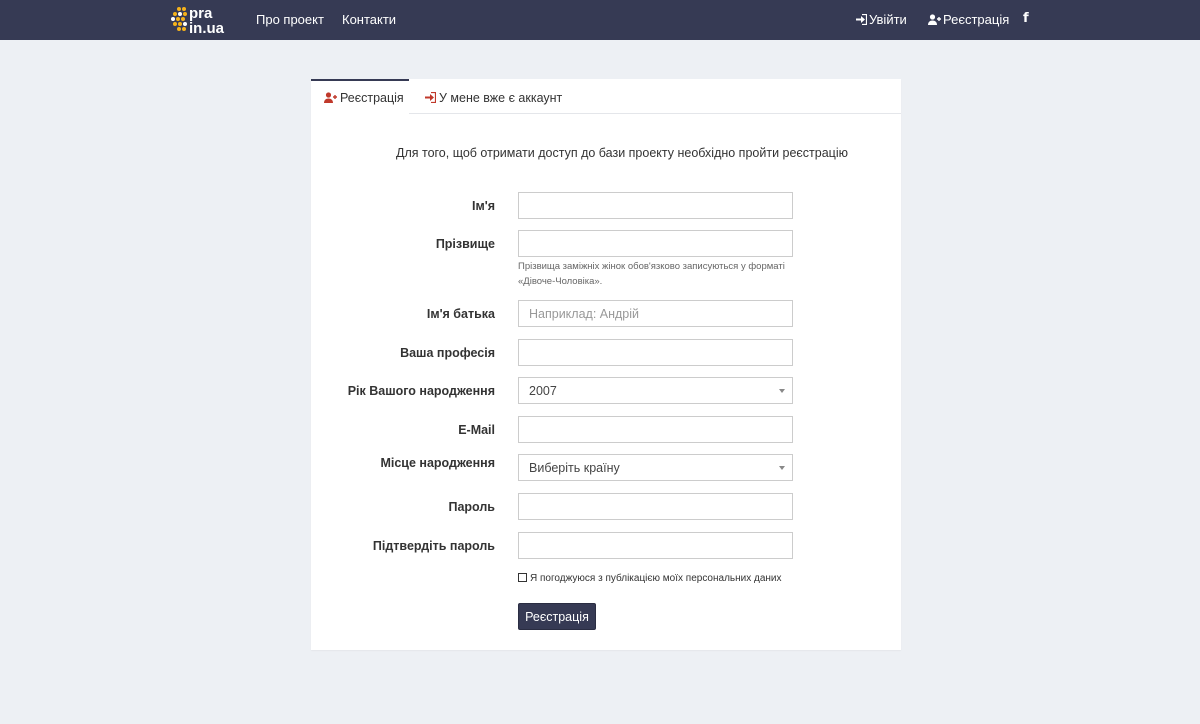 The image size is (1200, 724). Describe the element at coordinates (207, 28) in the screenshot. I see `logo-text-bottom: in.ua` at that location.